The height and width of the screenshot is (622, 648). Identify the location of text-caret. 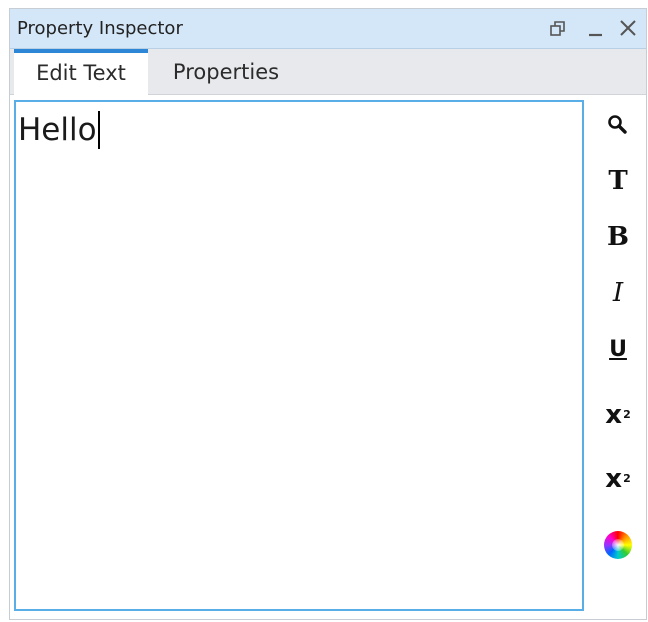
(98, 130).